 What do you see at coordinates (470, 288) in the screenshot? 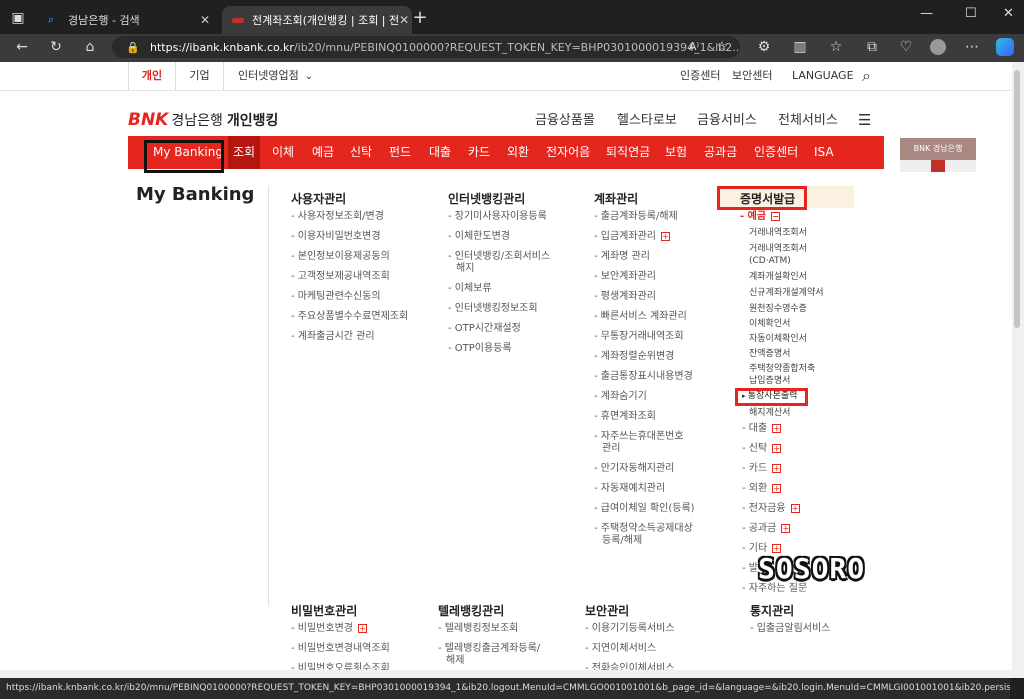
I see `menu-link: - 이체보류` at bounding box center [470, 288].